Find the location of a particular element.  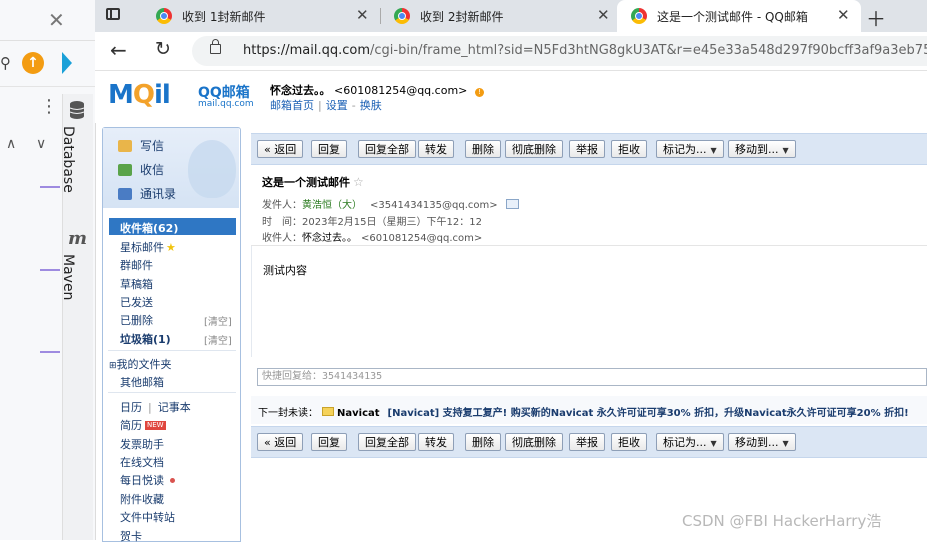

file-transfer-link: 文件中转站 is located at coordinates (147, 517).